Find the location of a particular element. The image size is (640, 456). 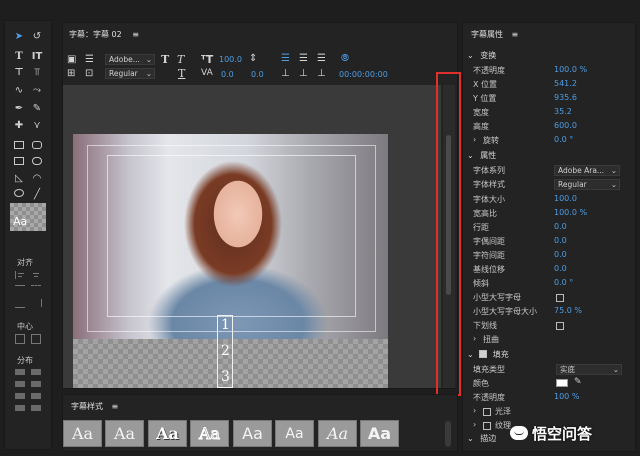

tab-center-icon: ⊥ is located at coordinates (303, 73).